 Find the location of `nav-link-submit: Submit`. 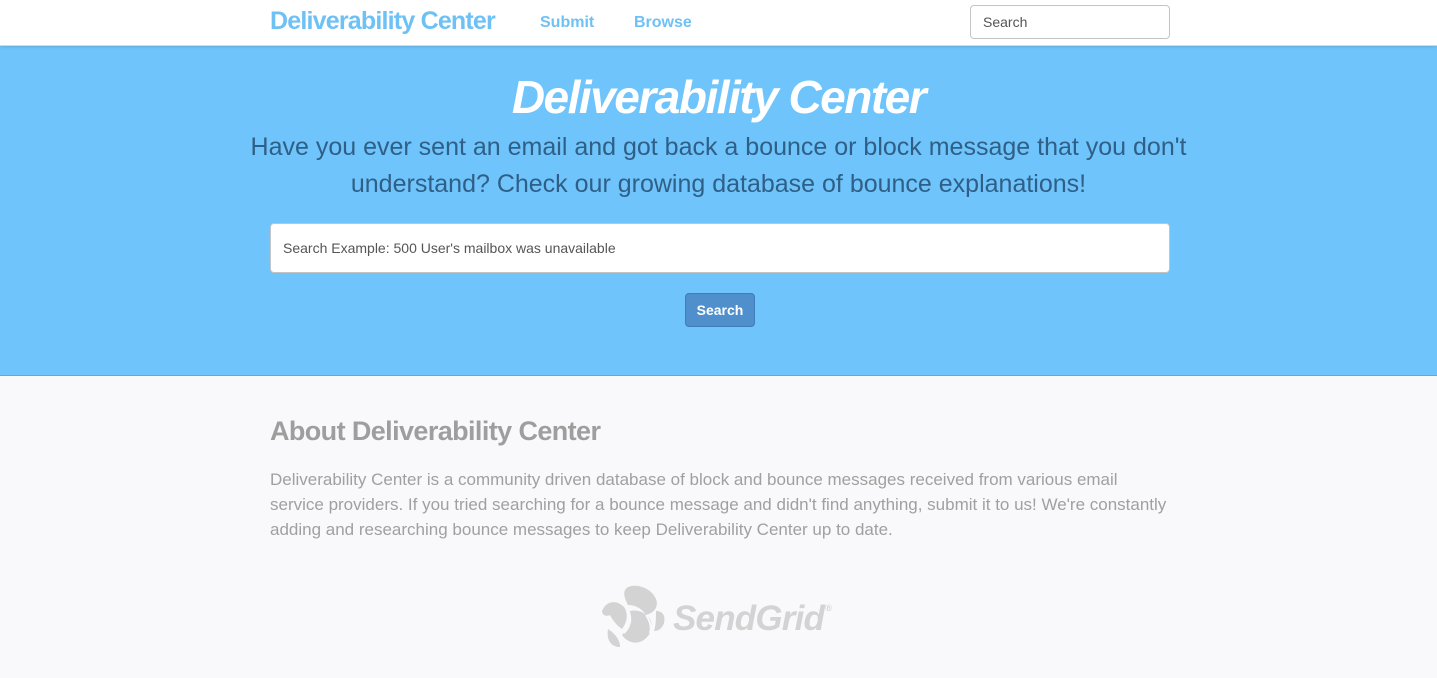

nav-link-submit: Submit is located at coordinates (567, 23).